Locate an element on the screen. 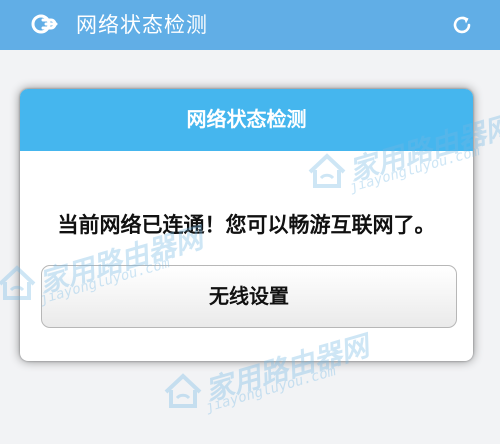 This screenshot has height=444, width=500. app-header: 网络状态检测 is located at coordinates (250, 25).